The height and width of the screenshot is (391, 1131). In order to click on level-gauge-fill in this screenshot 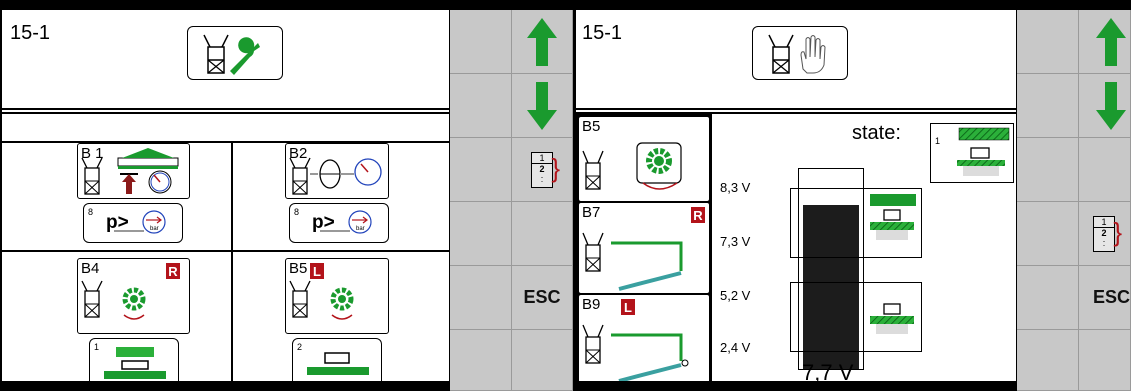, I will do `click(831, 287)`.